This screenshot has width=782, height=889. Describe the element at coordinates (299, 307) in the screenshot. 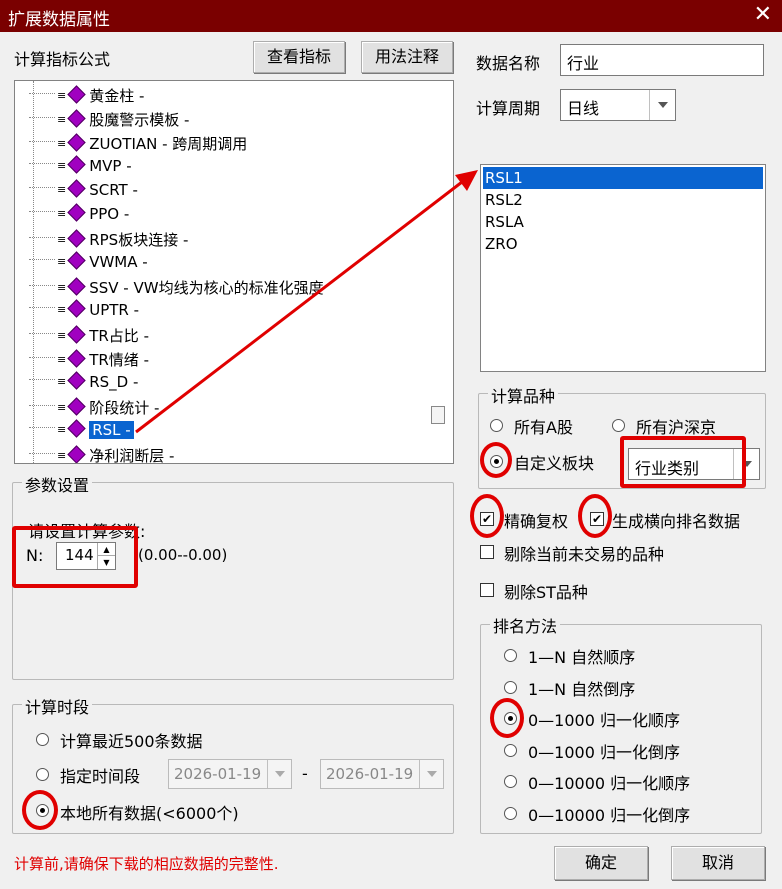

I see `arrow-shaft` at that location.